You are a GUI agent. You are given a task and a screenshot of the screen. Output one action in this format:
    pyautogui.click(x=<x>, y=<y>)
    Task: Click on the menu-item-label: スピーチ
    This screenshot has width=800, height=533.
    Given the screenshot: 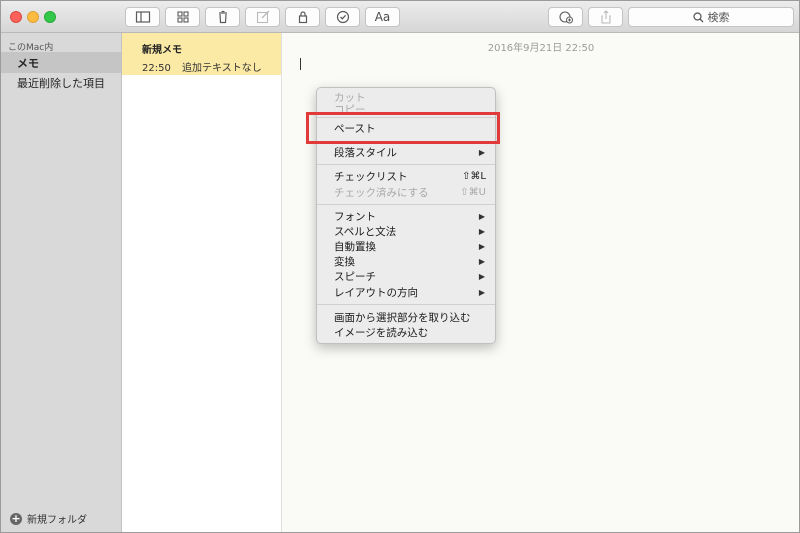 What is the action you would take?
    pyautogui.click(x=355, y=277)
    